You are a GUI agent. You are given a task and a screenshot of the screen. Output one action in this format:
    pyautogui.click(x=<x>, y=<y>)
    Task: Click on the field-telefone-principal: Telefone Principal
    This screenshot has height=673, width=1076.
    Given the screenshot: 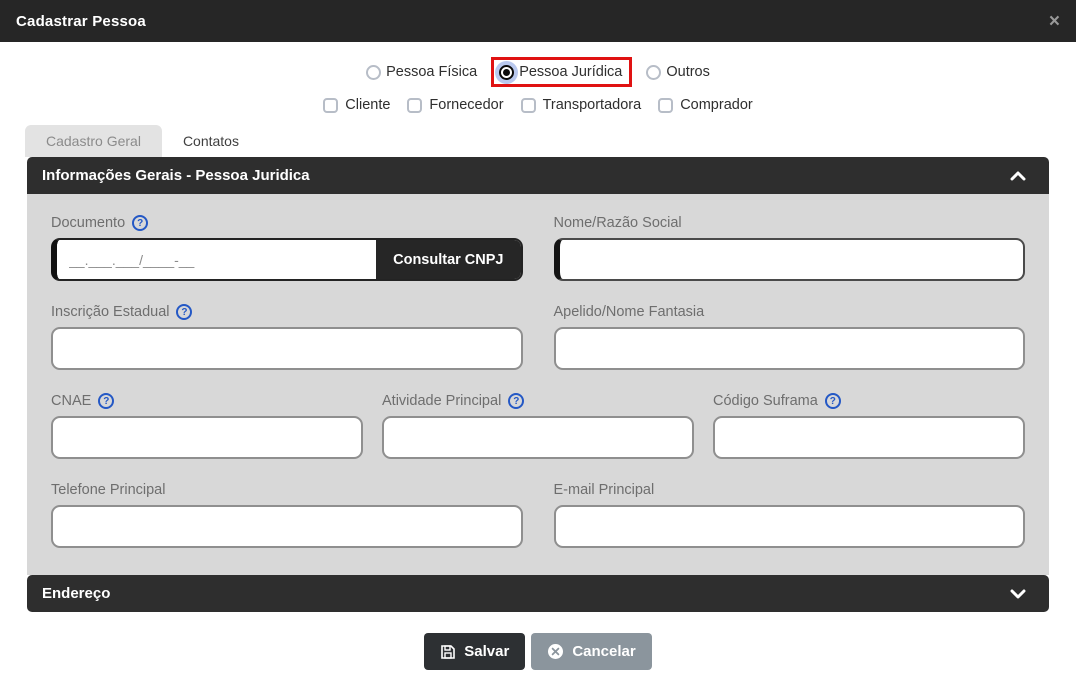 What is the action you would take?
    pyautogui.click(x=287, y=515)
    